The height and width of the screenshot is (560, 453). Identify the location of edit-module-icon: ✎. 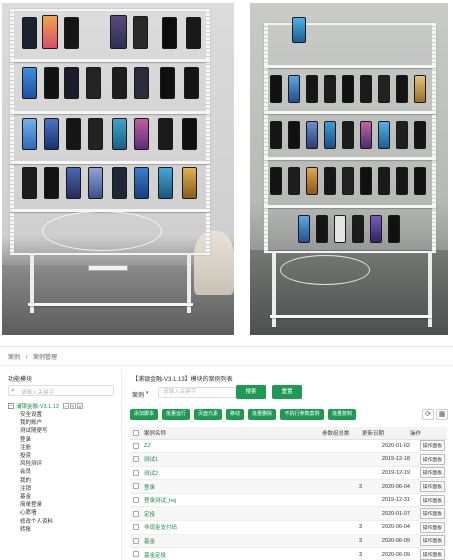
(72, 406).